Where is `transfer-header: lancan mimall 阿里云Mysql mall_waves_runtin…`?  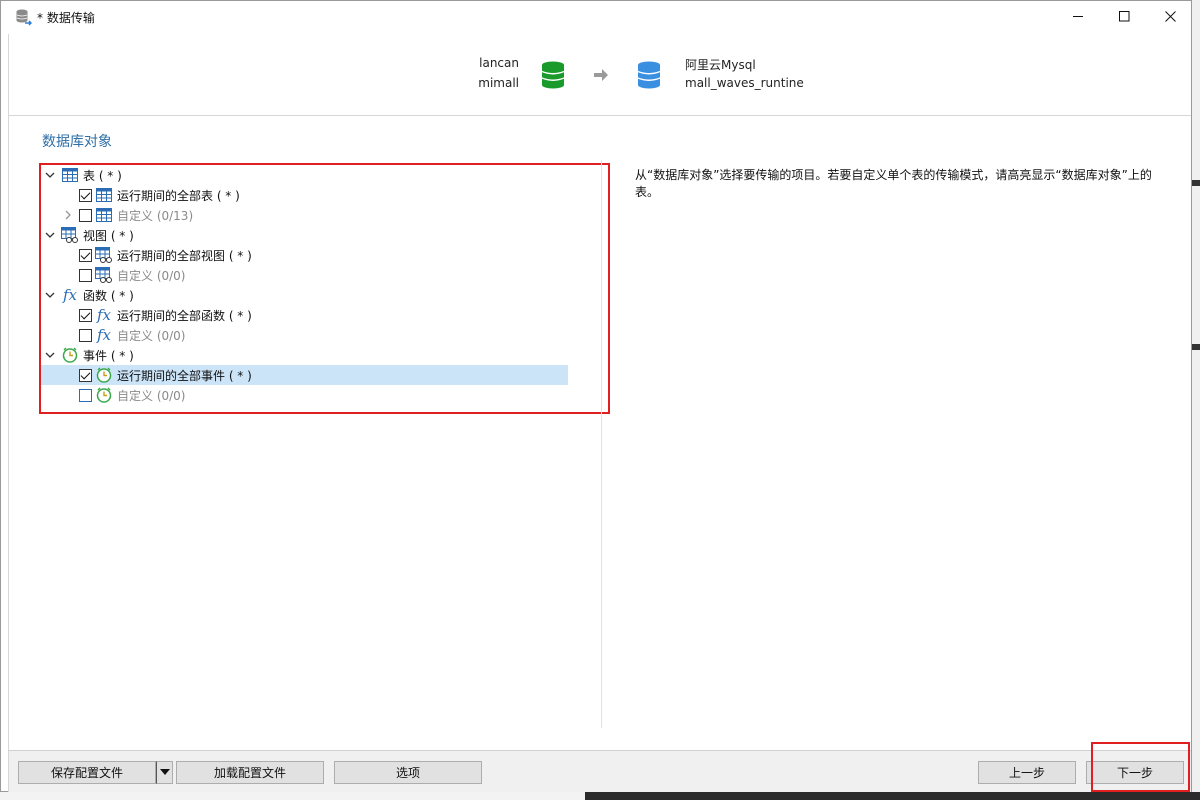
transfer-header: lancan mimall 阿里云Mysql mall_waves_runtin… is located at coordinates (599, 75).